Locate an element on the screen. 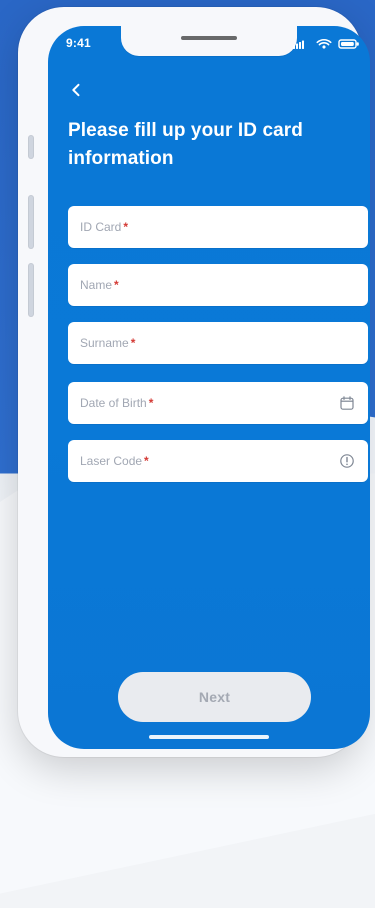 This screenshot has width=375, height=908. name-field: Name * is located at coordinates (218, 285).